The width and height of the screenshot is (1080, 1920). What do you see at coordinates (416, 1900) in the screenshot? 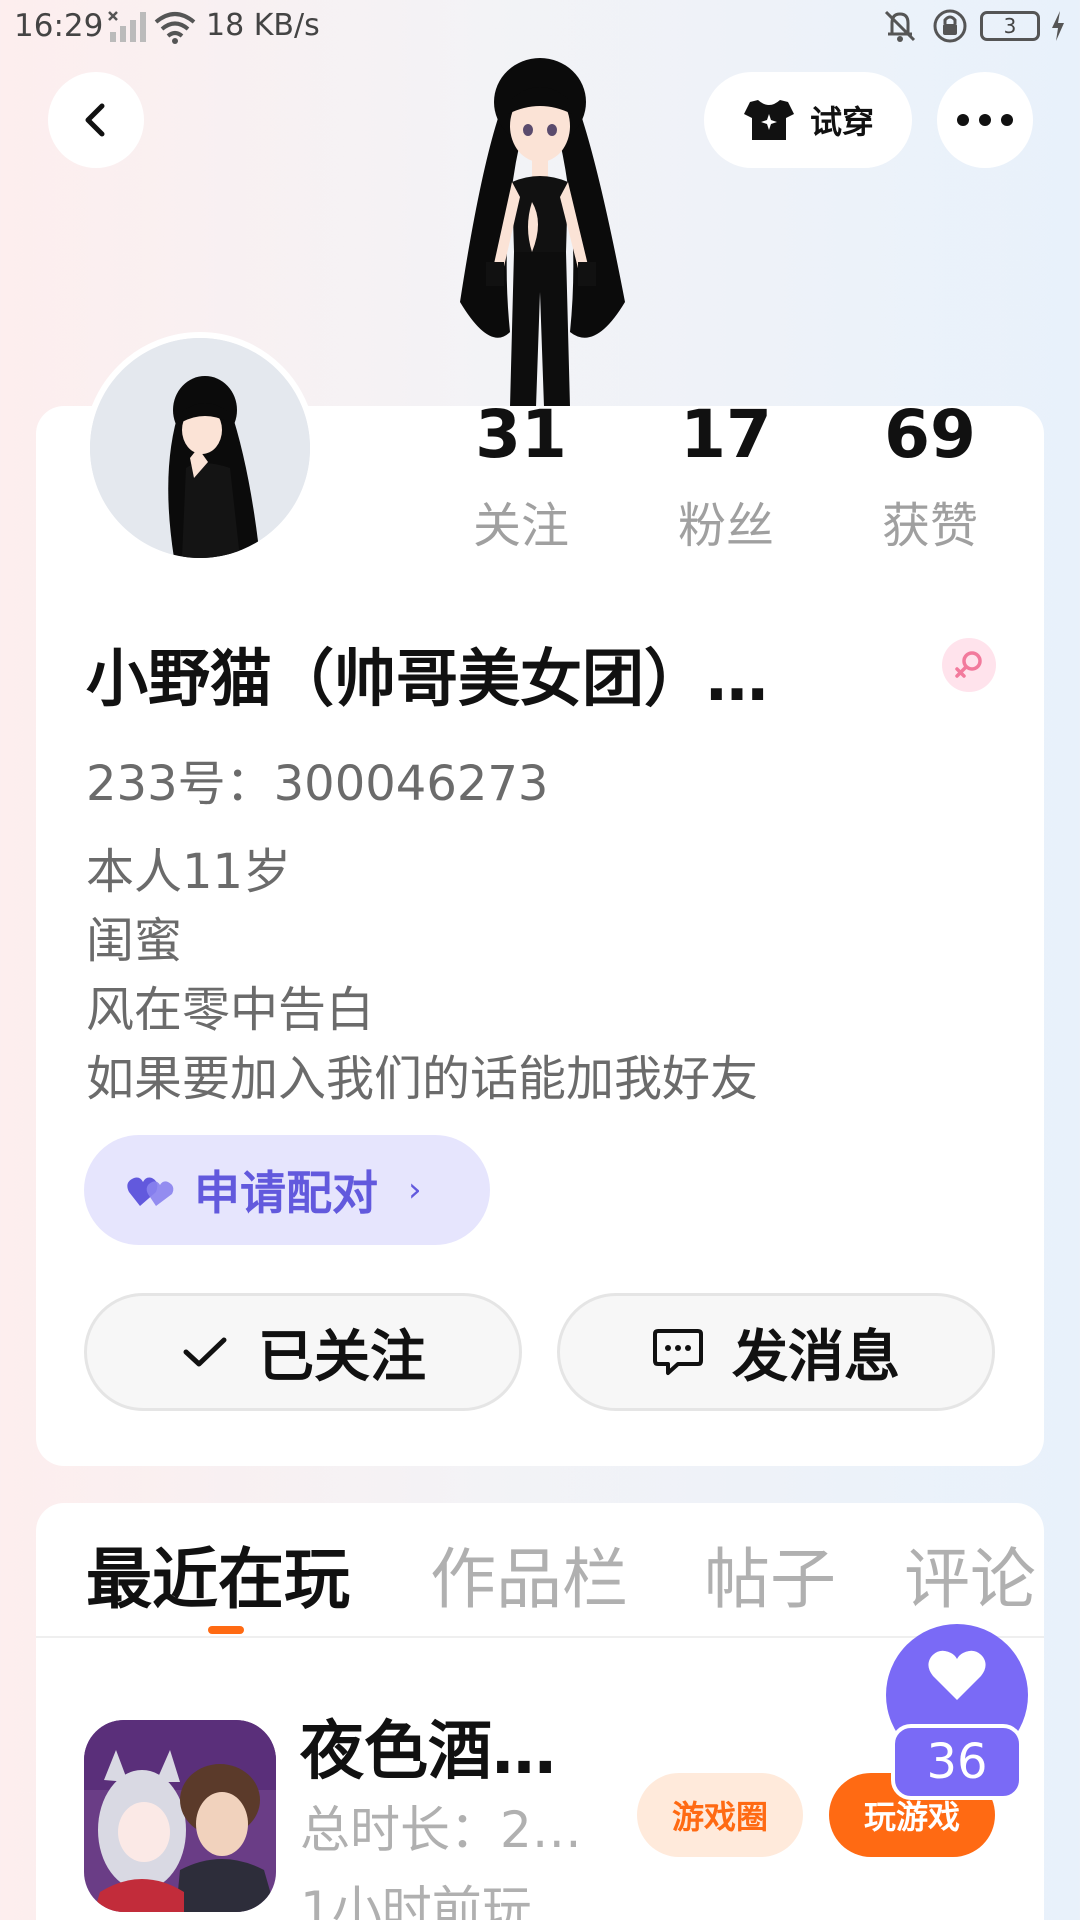
I see `game-last-played: 1小时前玩` at bounding box center [416, 1900].